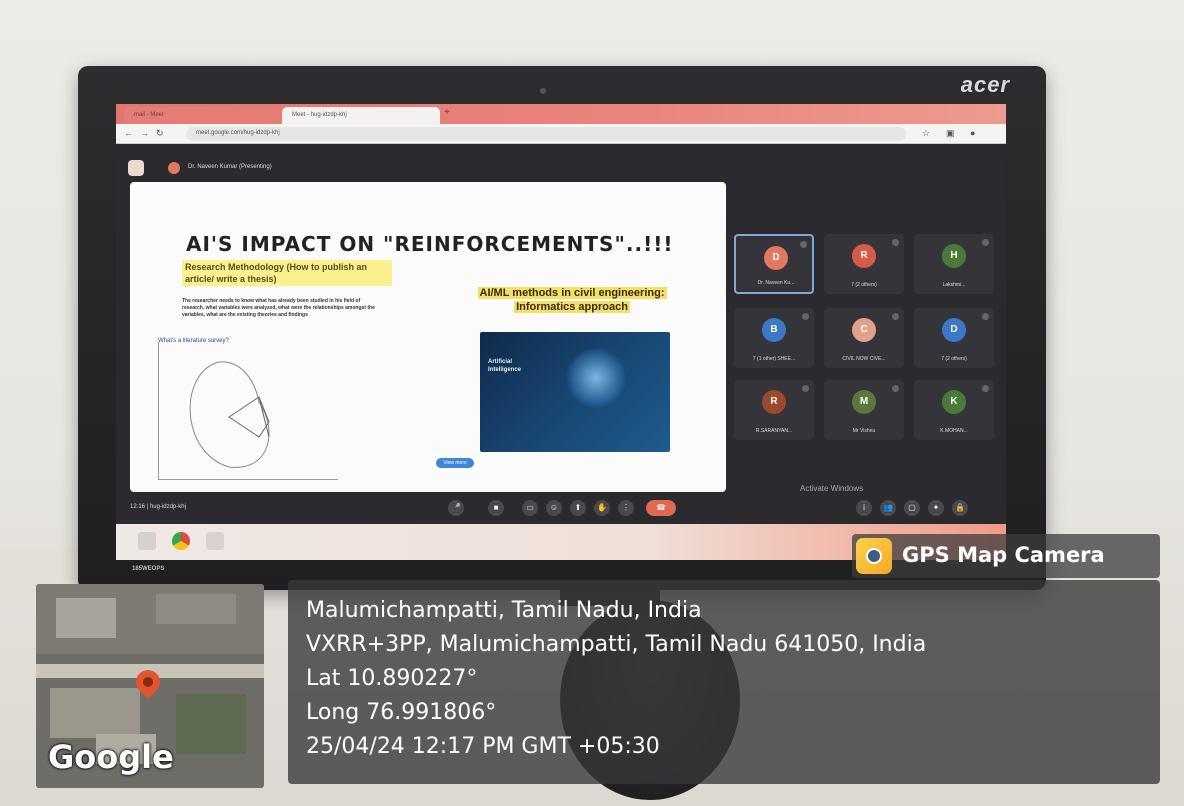 This screenshot has height=806, width=1184. What do you see at coordinates (215, 541) in the screenshot?
I see `file-explorer-icon` at bounding box center [215, 541].